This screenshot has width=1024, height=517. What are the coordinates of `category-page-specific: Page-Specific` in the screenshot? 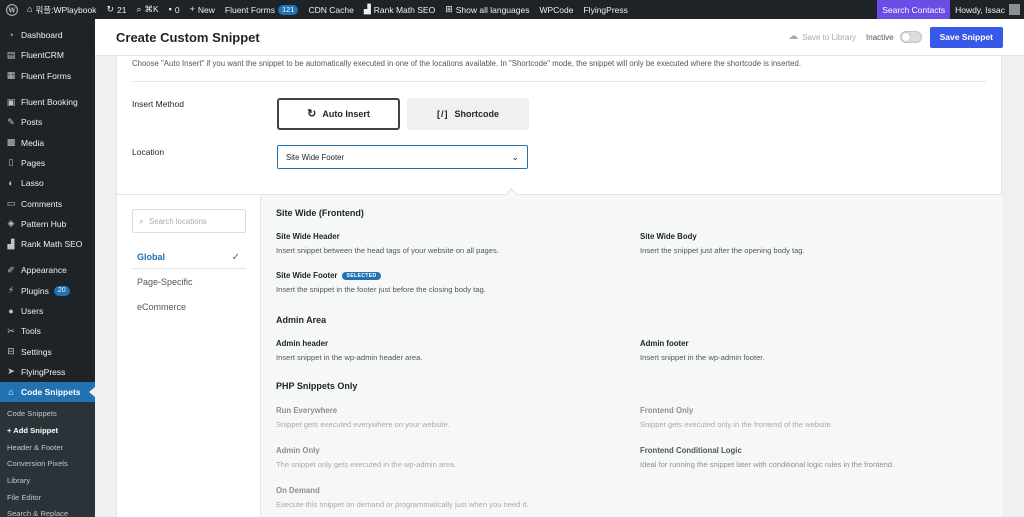 It's located at (189, 282).